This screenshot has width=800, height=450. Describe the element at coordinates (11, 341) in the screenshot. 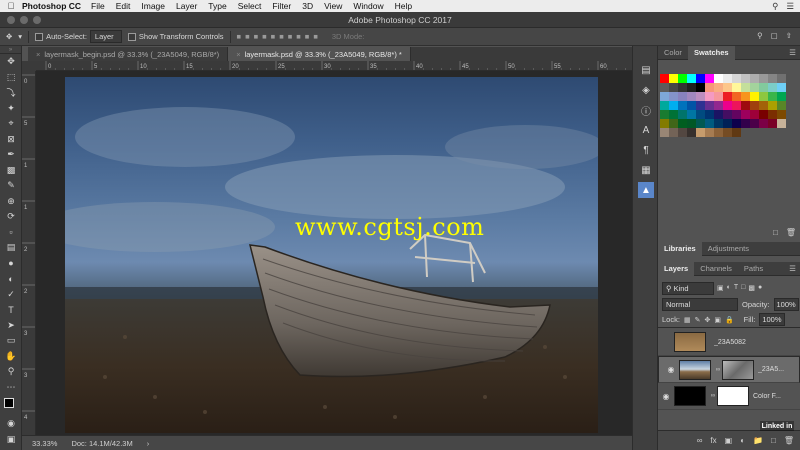

I see `rectangle-tool-icon: ▭` at that location.